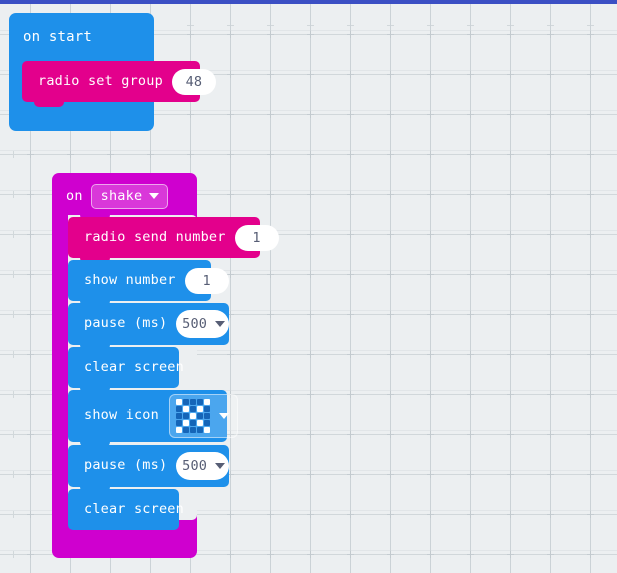 Image resolution: width=617 pixels, height=573 pixels. What do you see at coordinates (195, 466) in the screenshot?
I see `pause-second-value: 500` at bounding box center [195, 466].